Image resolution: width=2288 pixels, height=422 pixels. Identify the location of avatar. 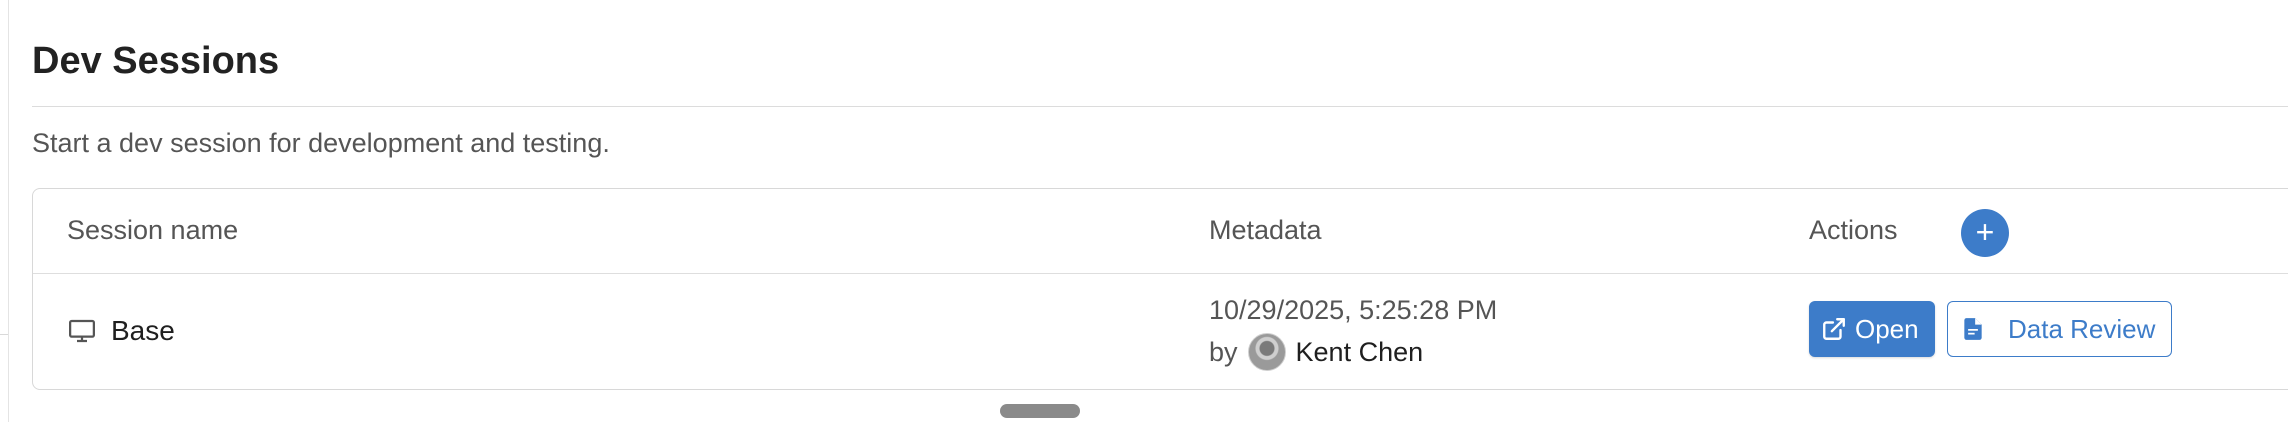
(1266, 352).